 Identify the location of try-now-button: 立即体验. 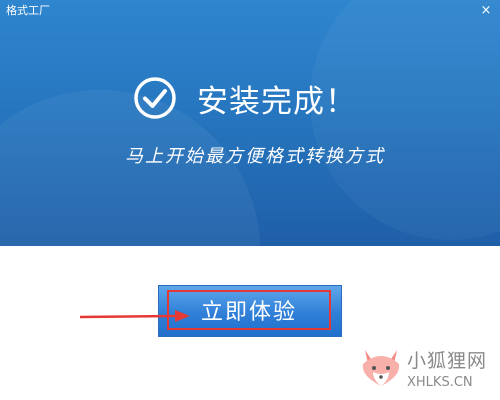
(249, 310).